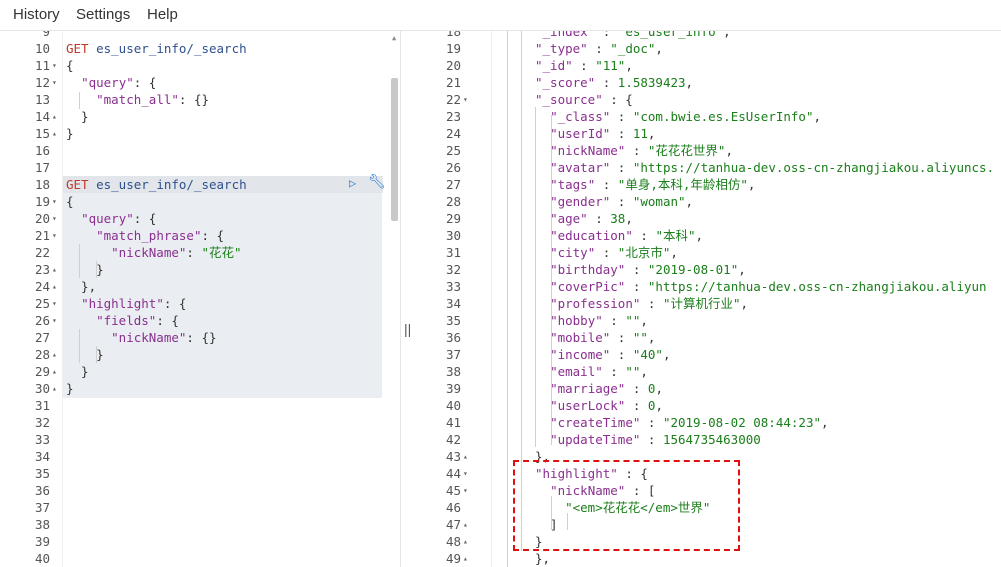 The width and height of the screenshot is (1001, 567). I want to click on code-line: 26 ▾ "fields": {, so click(200, 320).